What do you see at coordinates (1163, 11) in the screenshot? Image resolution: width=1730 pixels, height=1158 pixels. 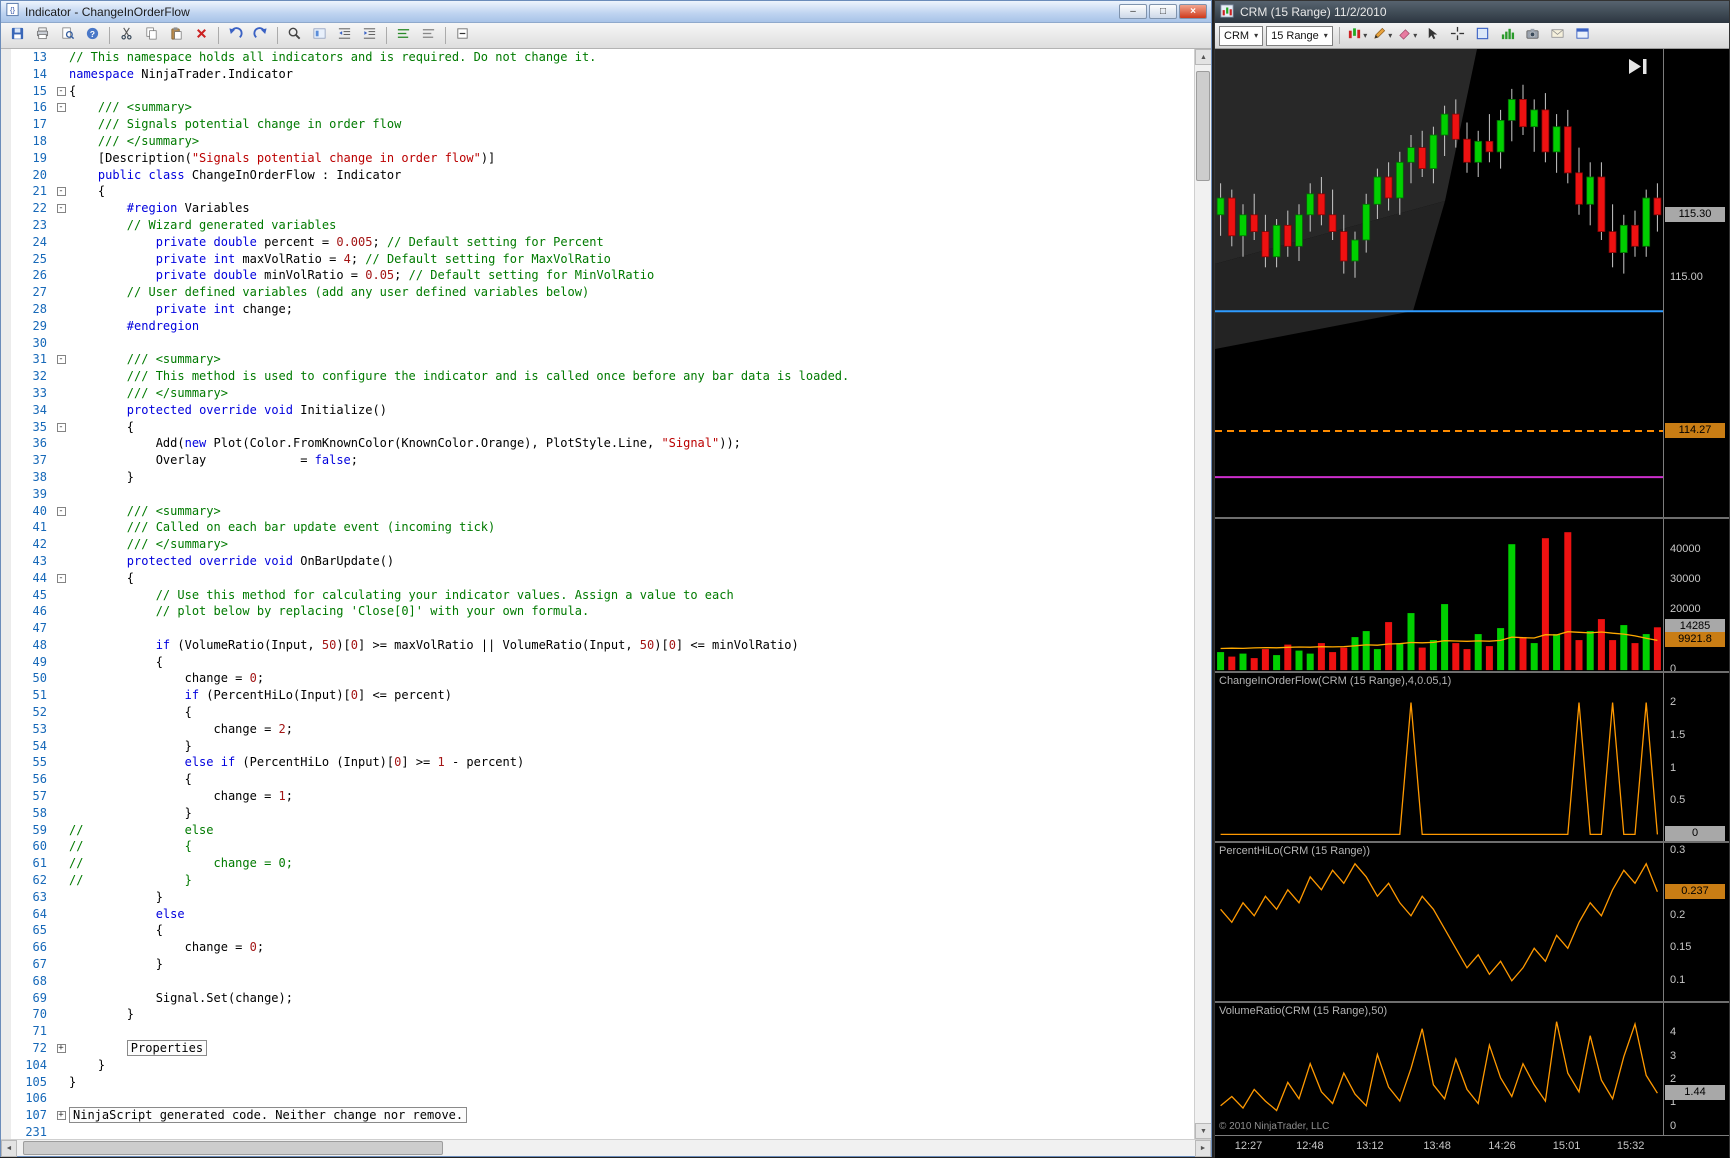 I see `maximize-button: □` at bounding box center [1163, 11].